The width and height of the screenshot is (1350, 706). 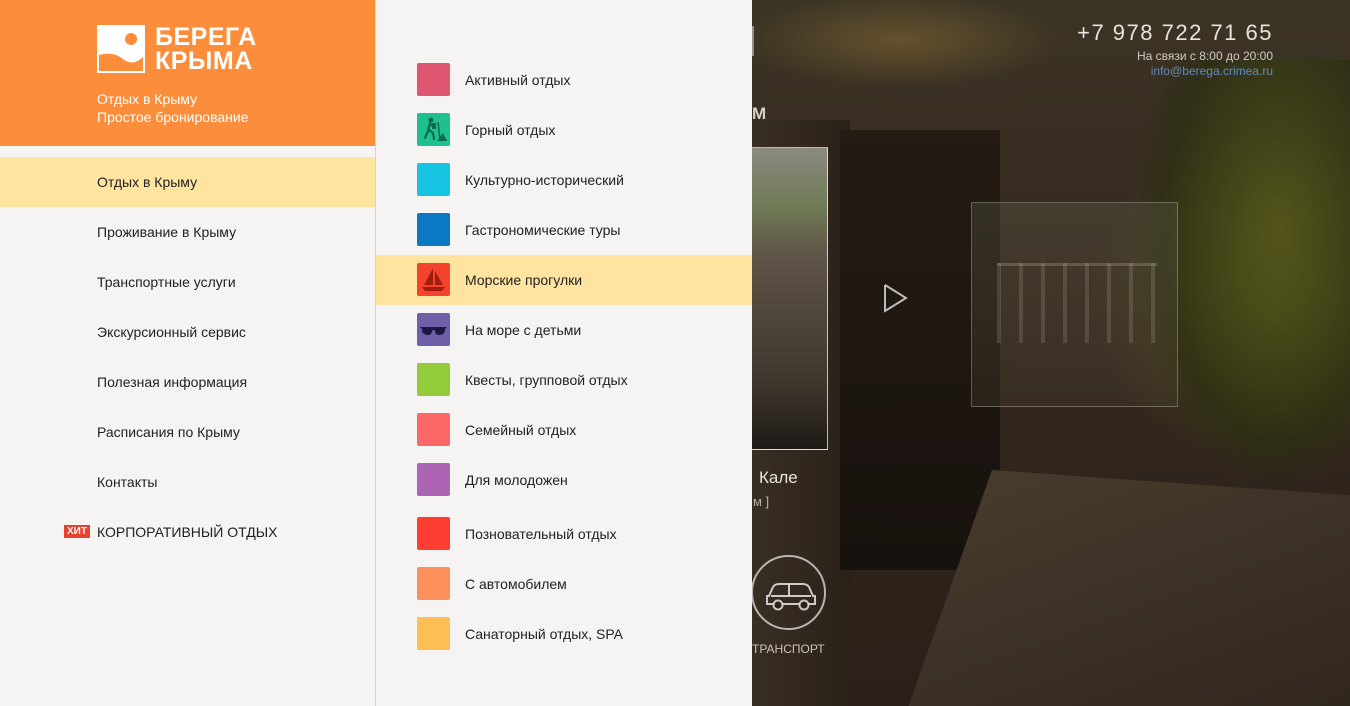 I want to click on nav-item-corporate: ХИТ КОРПОРАТИВНЫЙ ОТДЫХ, so click(x=187, y=532).